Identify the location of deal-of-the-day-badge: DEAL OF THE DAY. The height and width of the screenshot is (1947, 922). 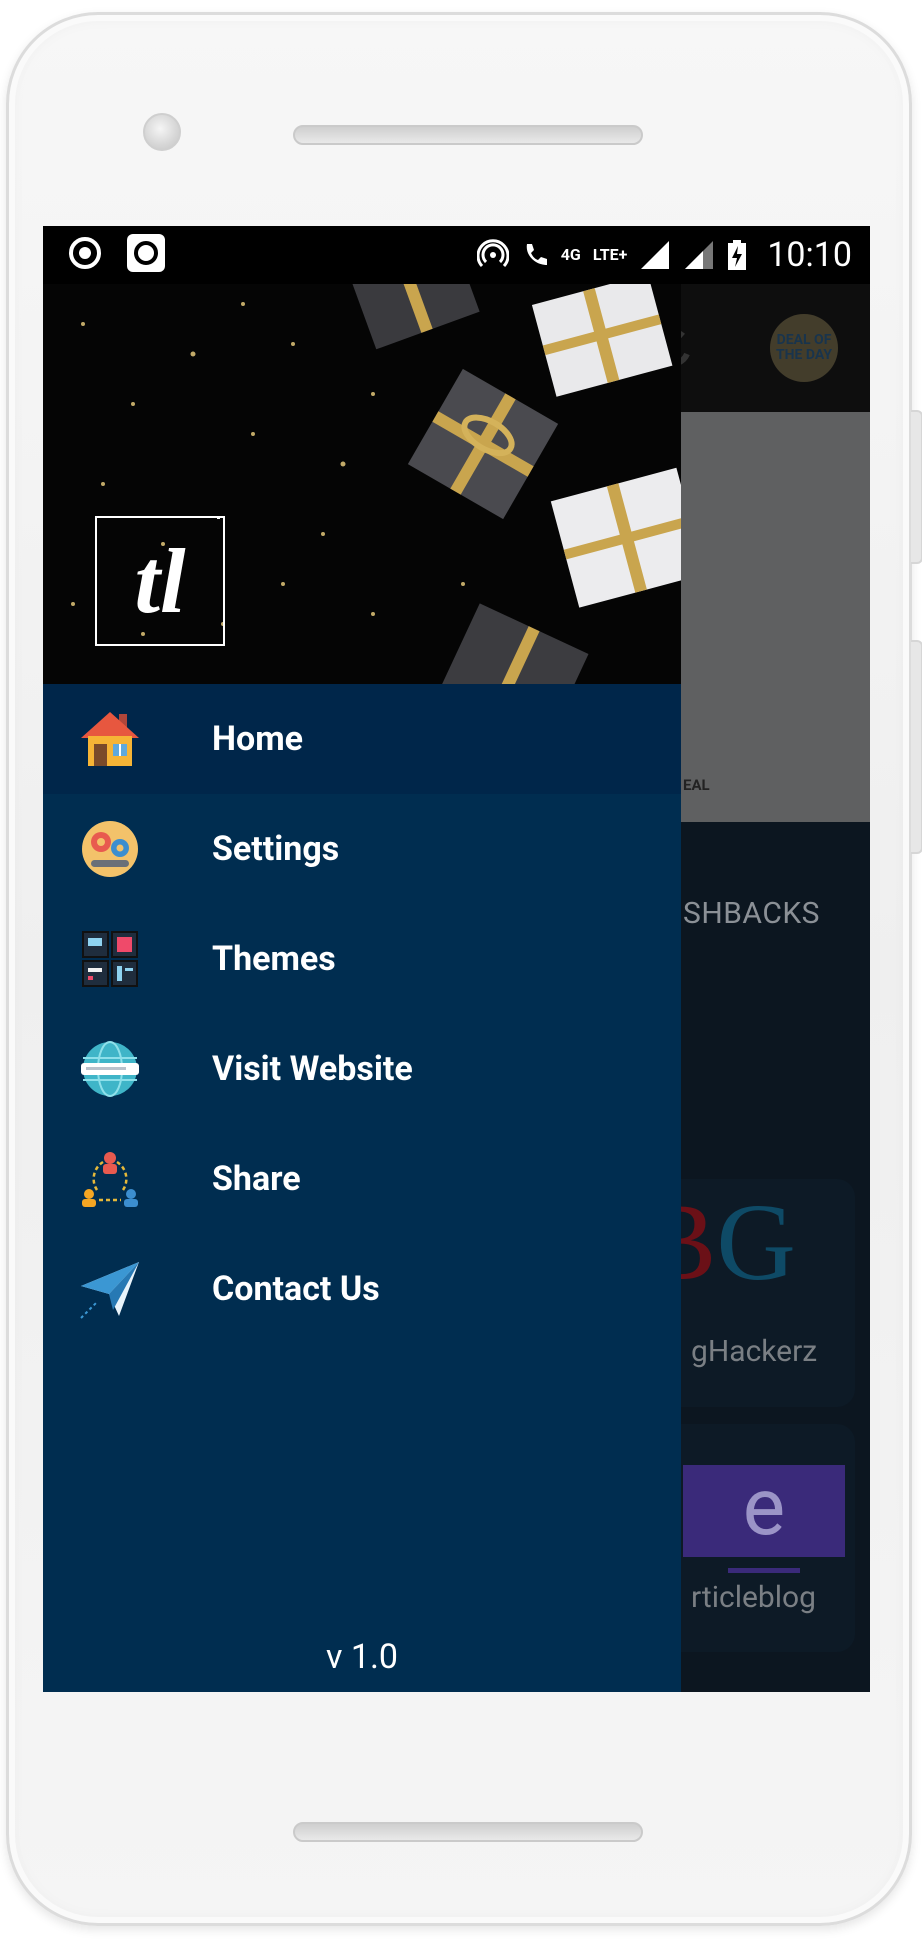
(804, 348).